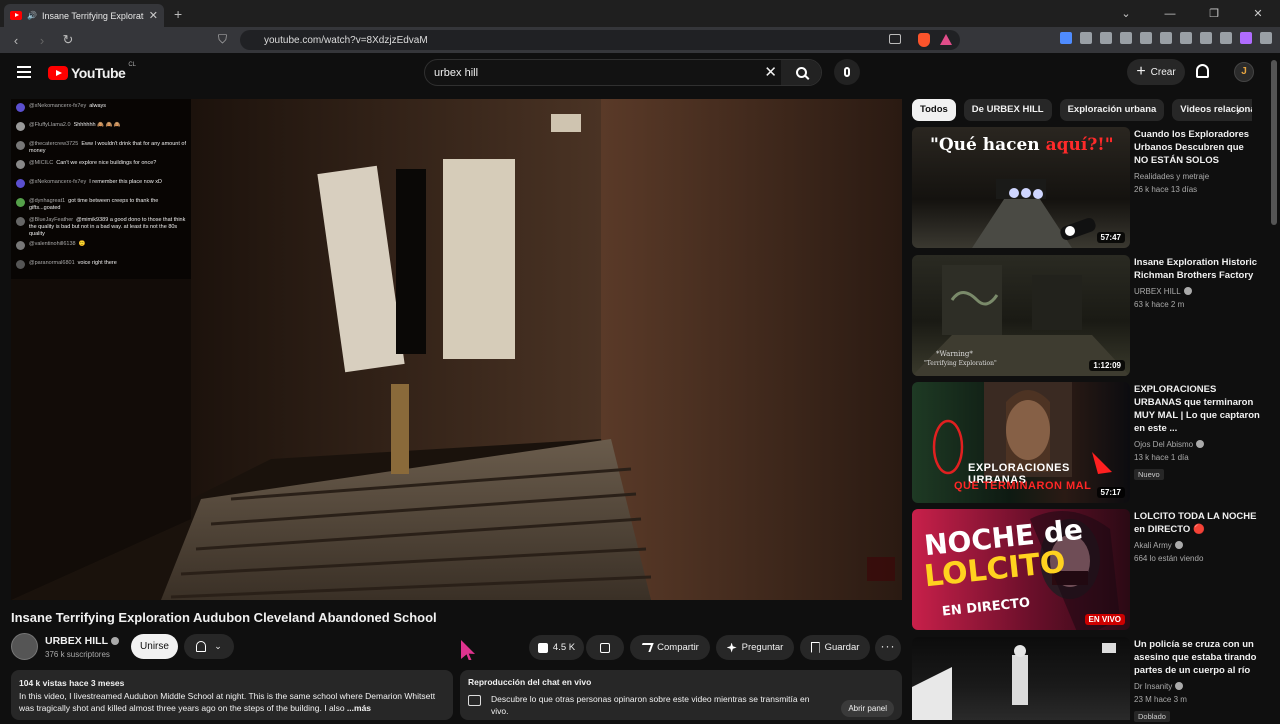 Image resolution: width=1280 pixels, height=724 pixels. I want to click on sparkle-icon, so click(731, 647).